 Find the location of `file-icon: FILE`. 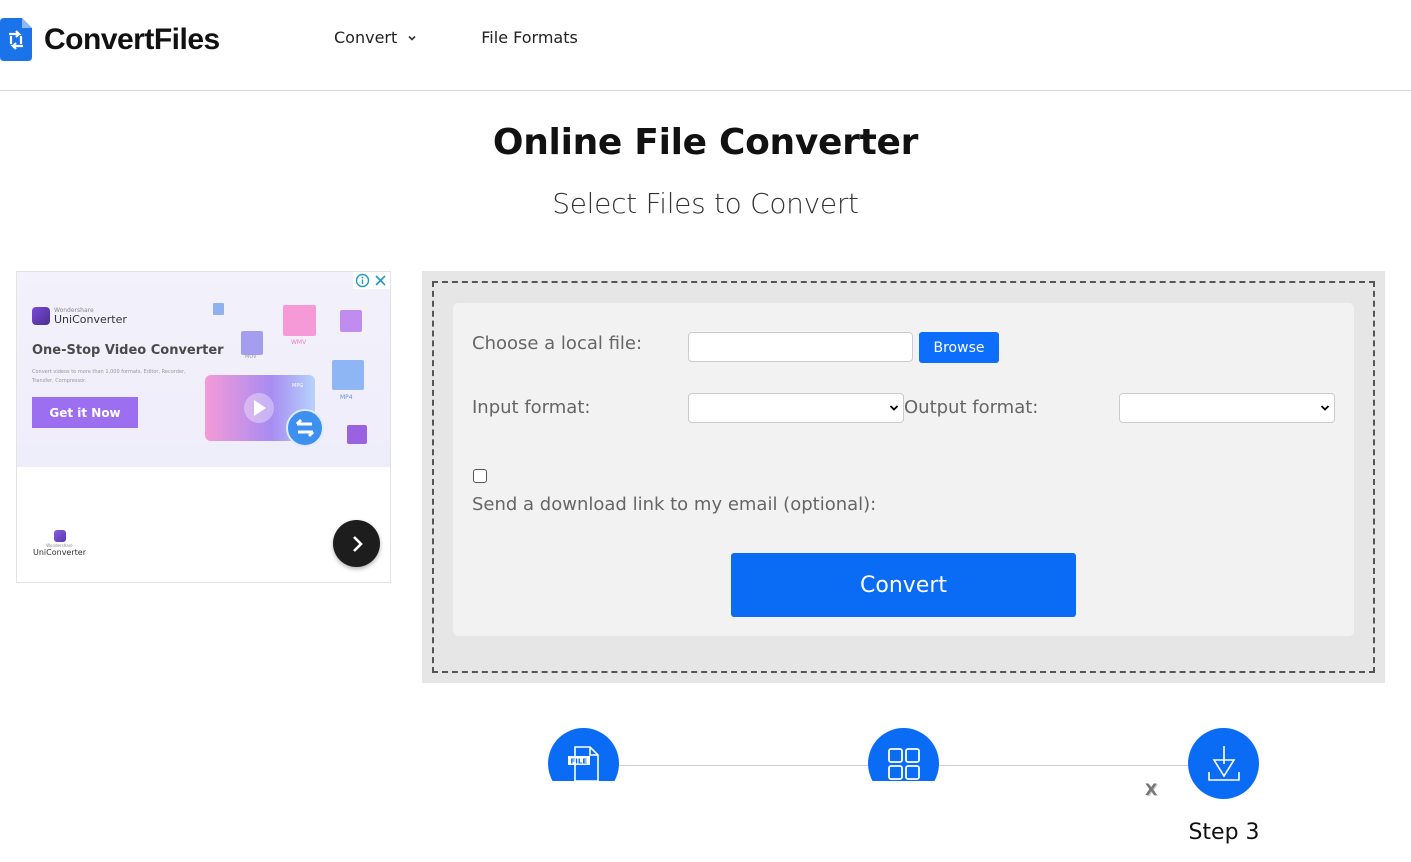

file-icon: FILE is located at coordinates (583, 763).